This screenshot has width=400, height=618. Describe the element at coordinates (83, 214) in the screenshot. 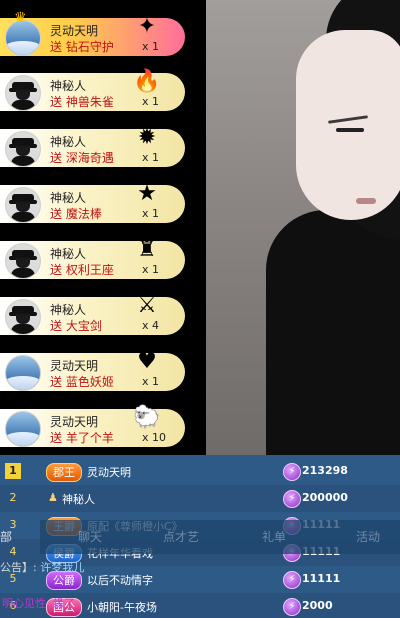

I see `gift-name: 魔法棒` at that location.